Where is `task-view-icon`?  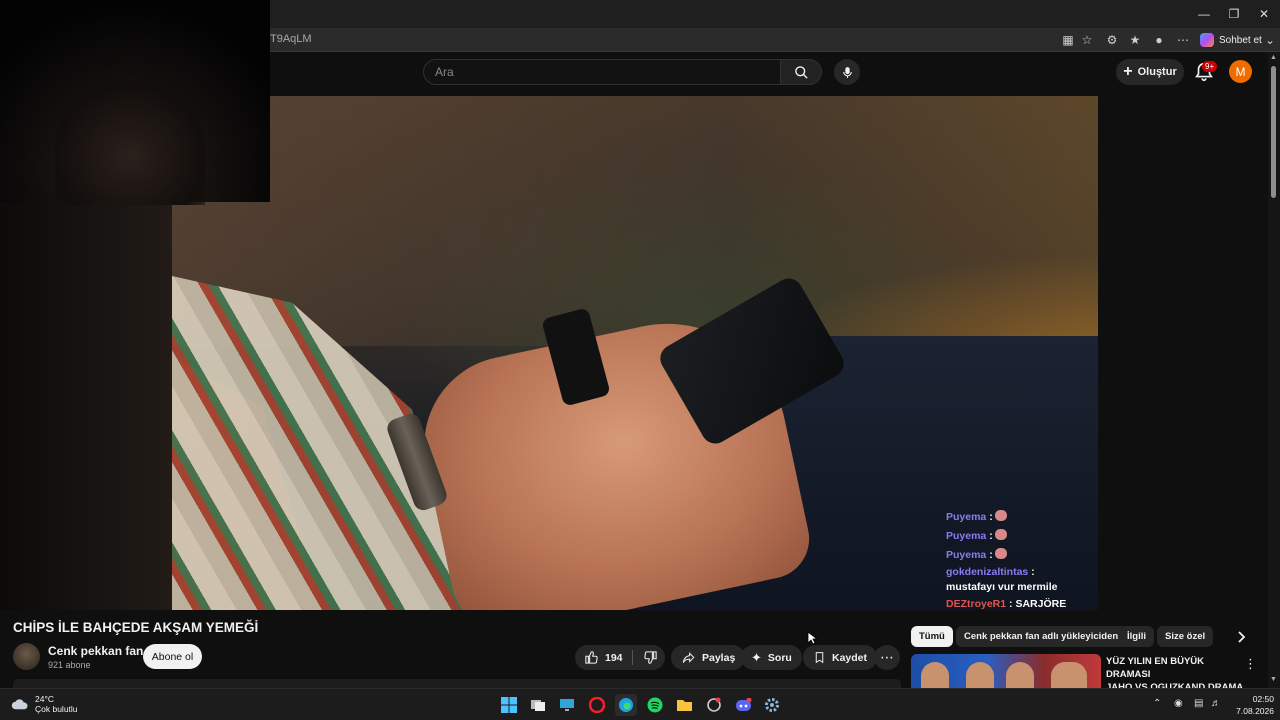
task-view-icon is located at coordinates (538, 705).